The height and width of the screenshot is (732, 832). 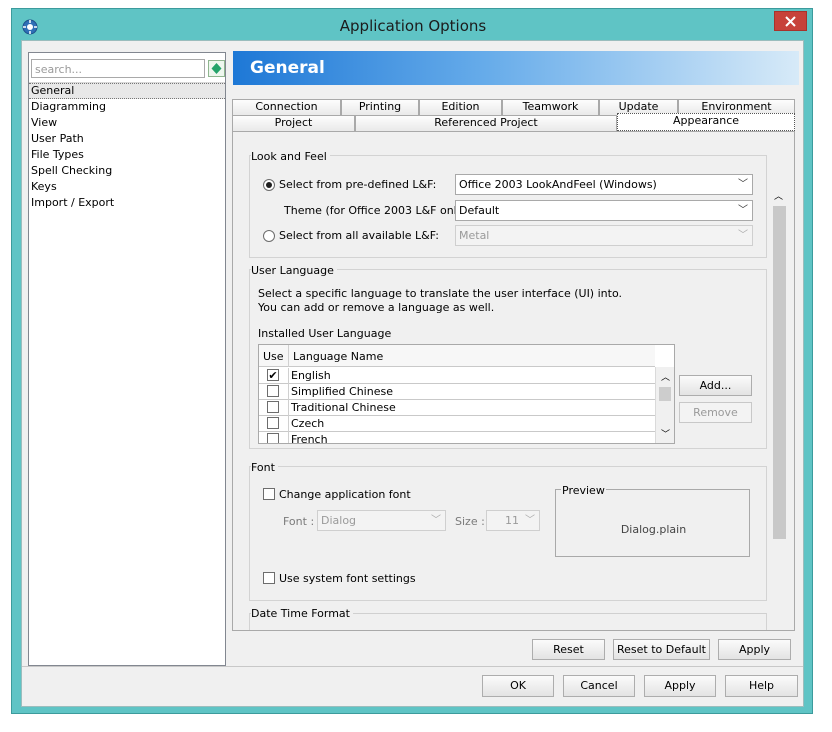 What do you see at coordinates (309, 438) in the screenshot?
I see `language-name: French` at bounding box center [309, 438].